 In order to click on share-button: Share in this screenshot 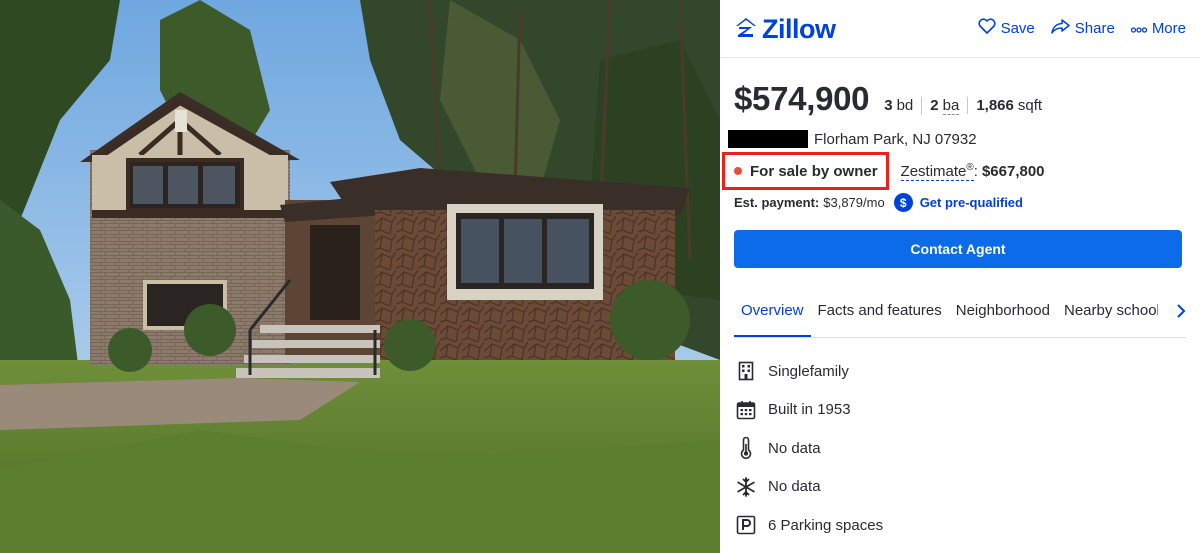, I will do `click(1083, 28)`.